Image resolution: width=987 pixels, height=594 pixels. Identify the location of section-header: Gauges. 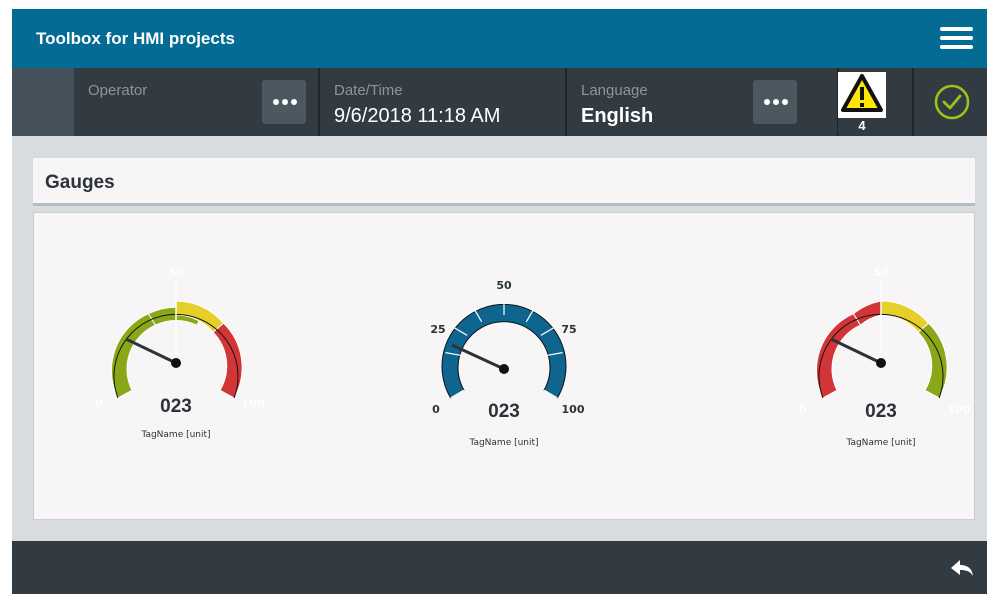
(504, 182).